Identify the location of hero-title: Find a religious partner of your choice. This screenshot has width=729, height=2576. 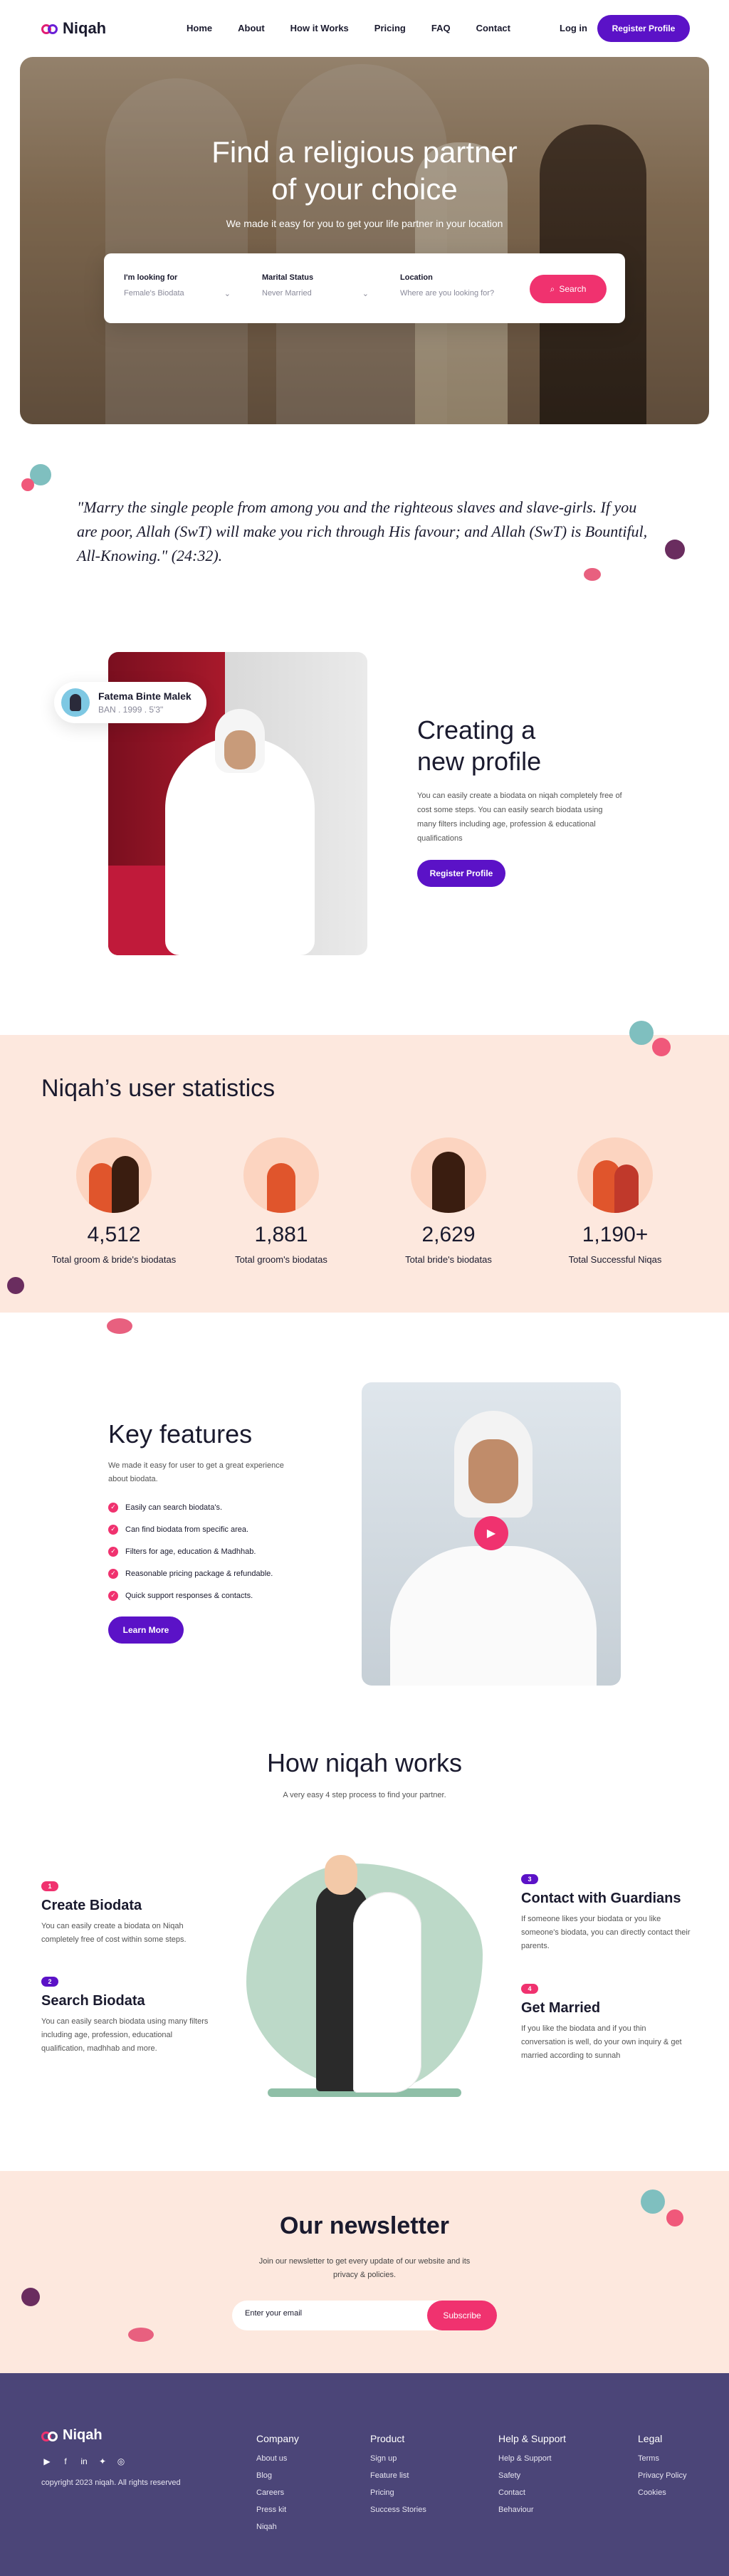
(364, 171).